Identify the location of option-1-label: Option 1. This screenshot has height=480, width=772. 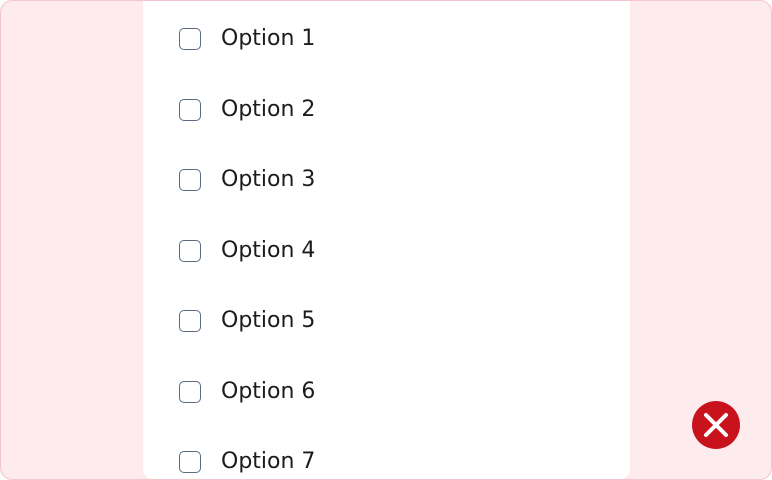
(268, 38).